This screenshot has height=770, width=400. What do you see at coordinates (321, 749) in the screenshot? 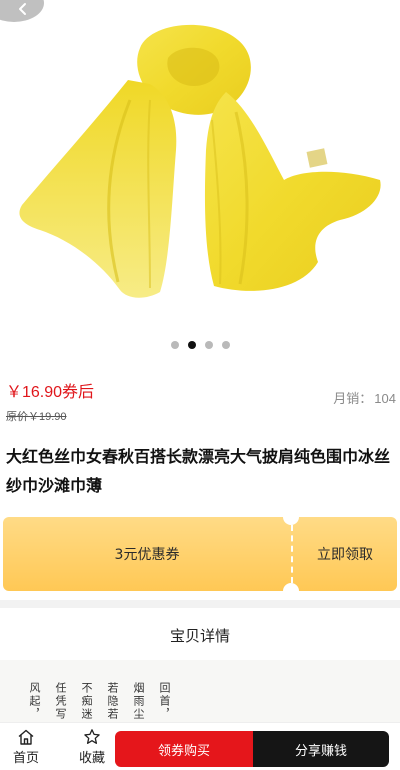
I see `share-earn-button: 分享赚钱` at bounding box center [321, 749].